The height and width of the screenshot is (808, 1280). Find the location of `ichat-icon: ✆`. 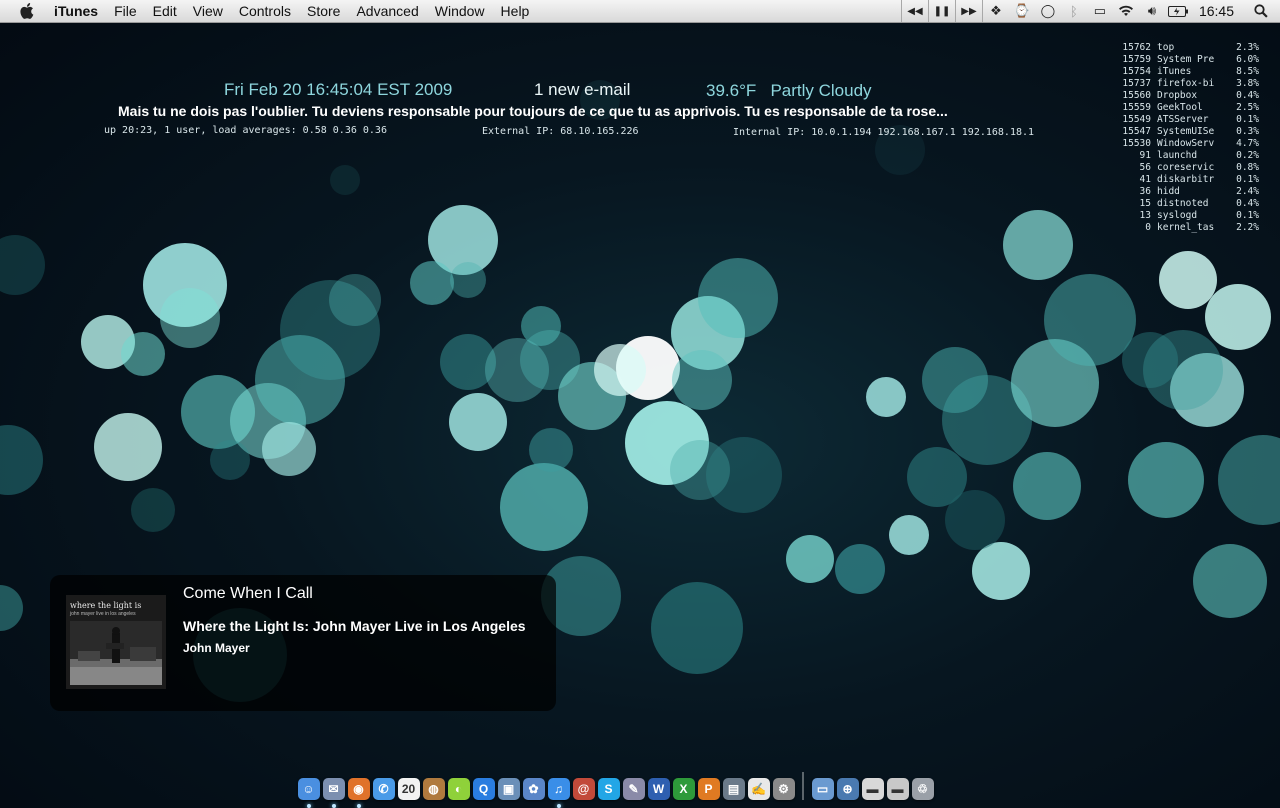

ichat-icon: ✆ is located at coordinates (383, 789).